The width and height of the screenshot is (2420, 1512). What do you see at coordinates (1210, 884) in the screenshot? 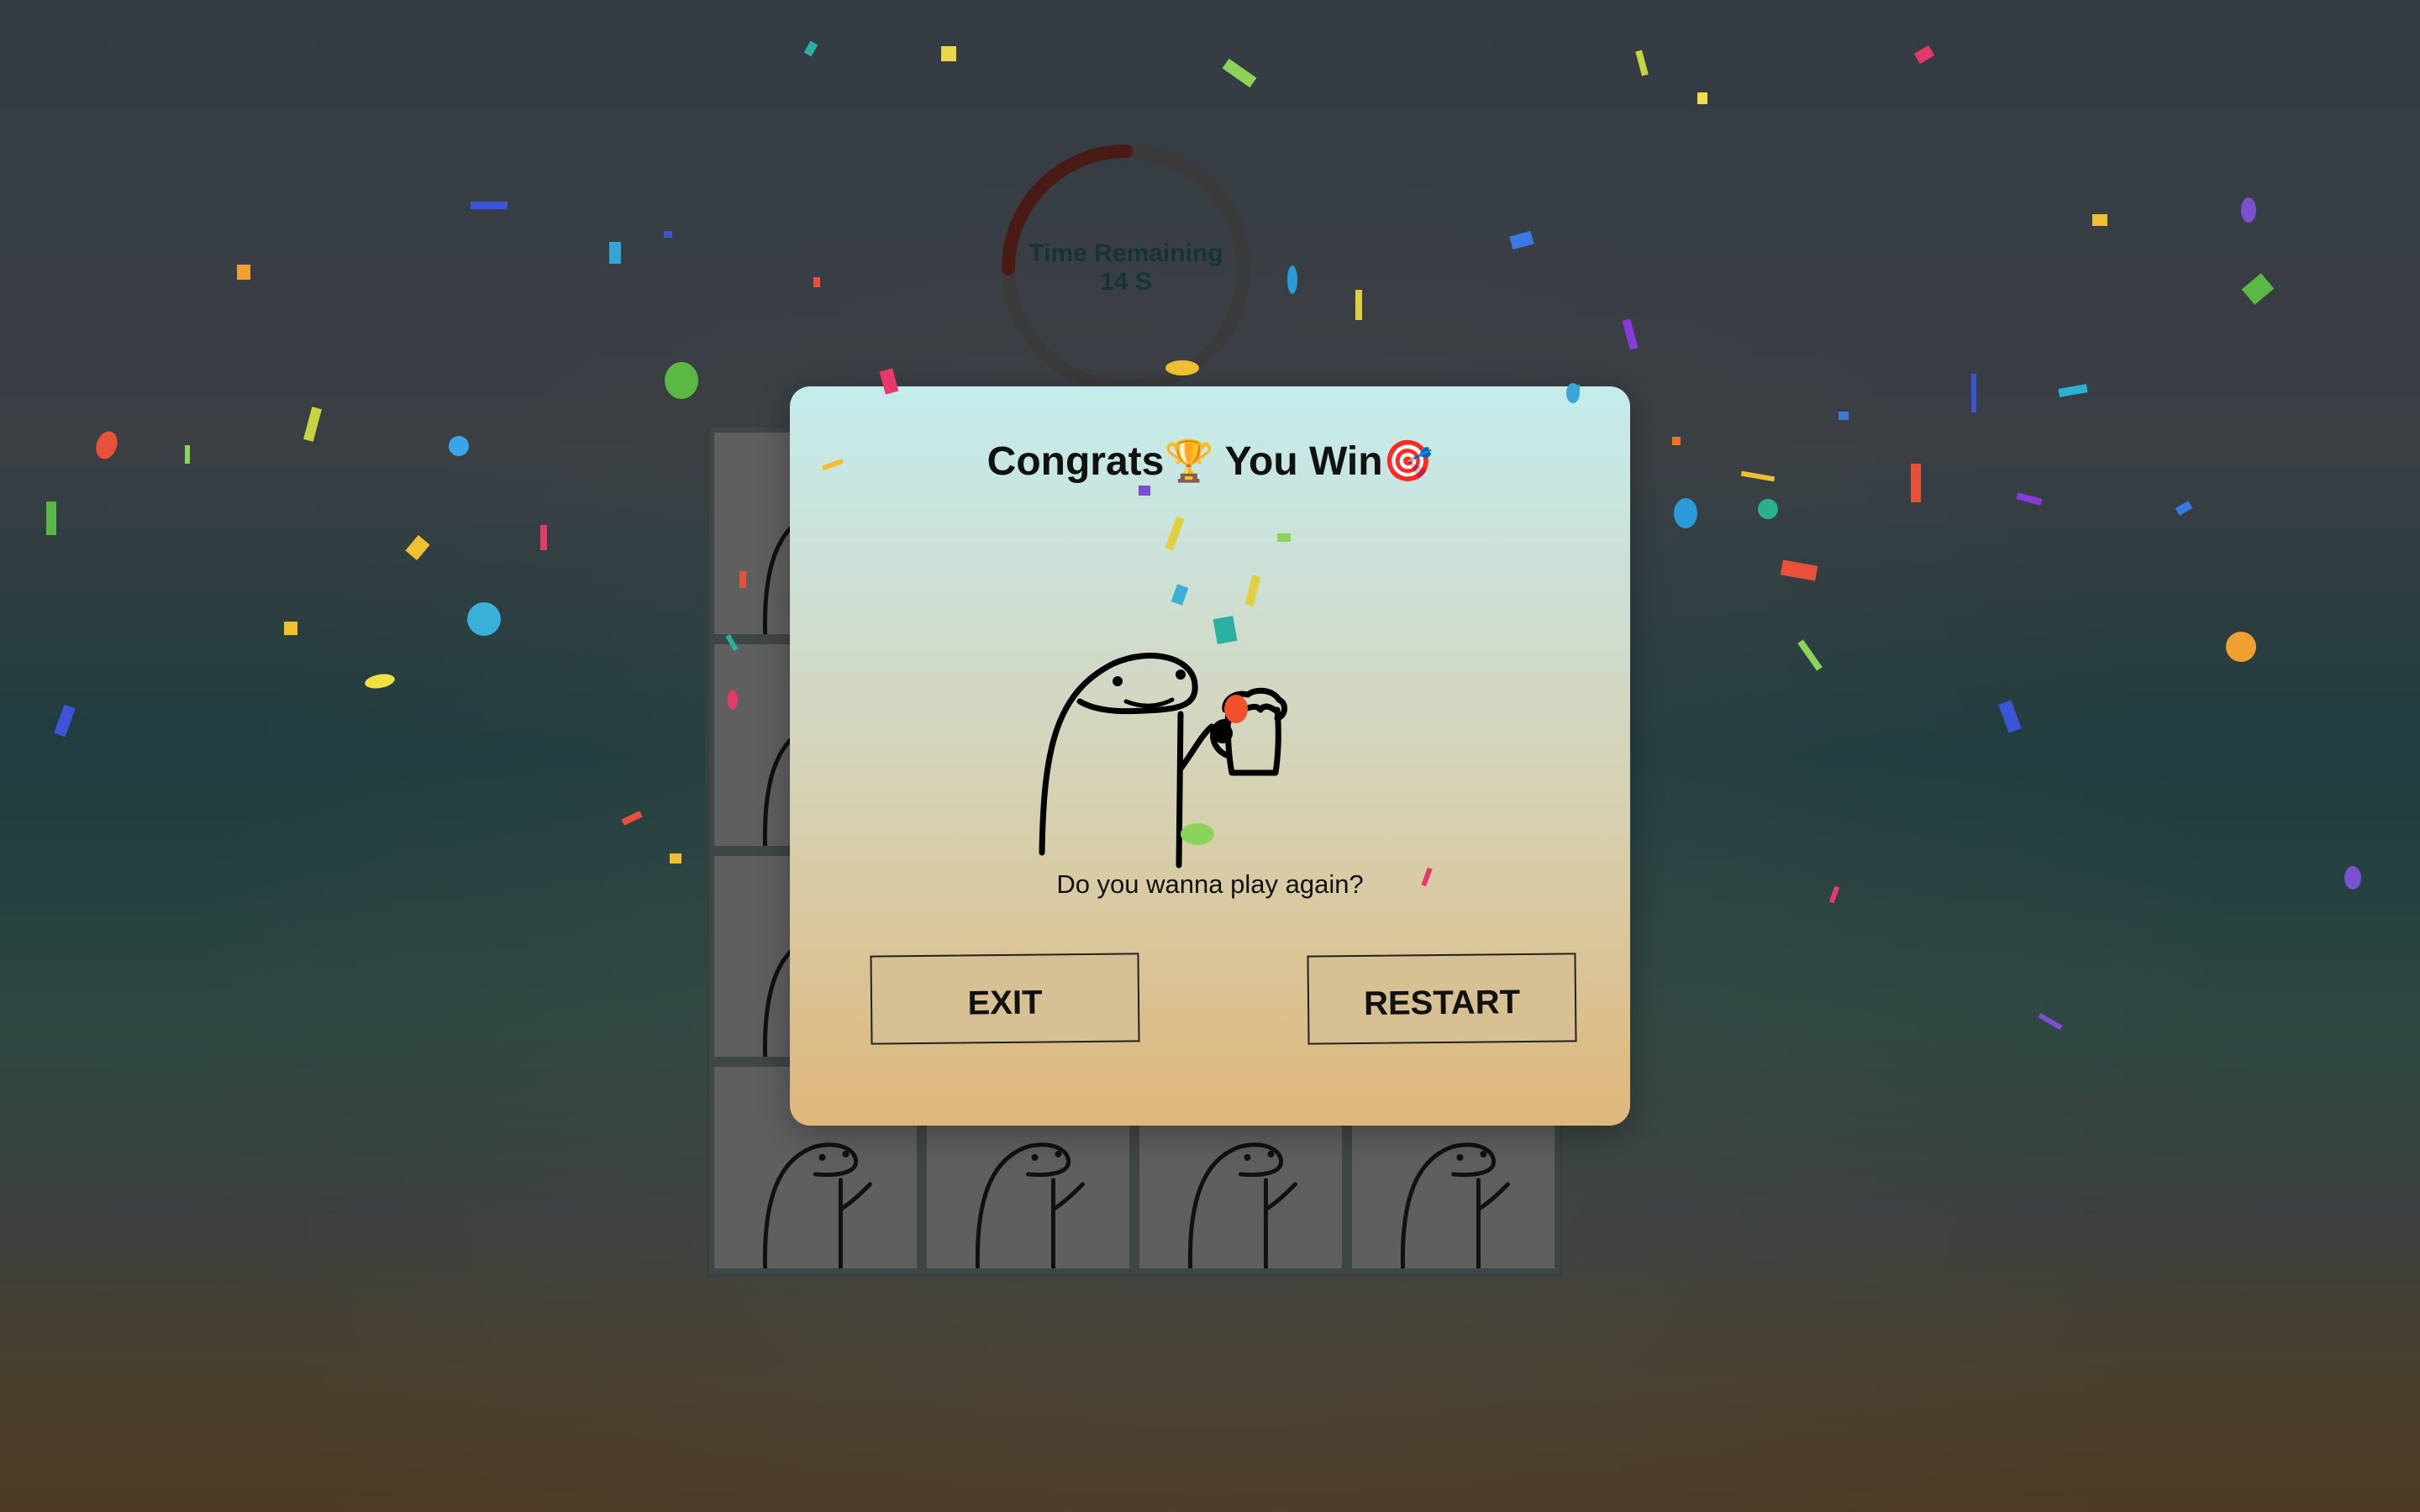
I see `play-again-question: Do you wanna play again?` at bounding box center [1210, 884].